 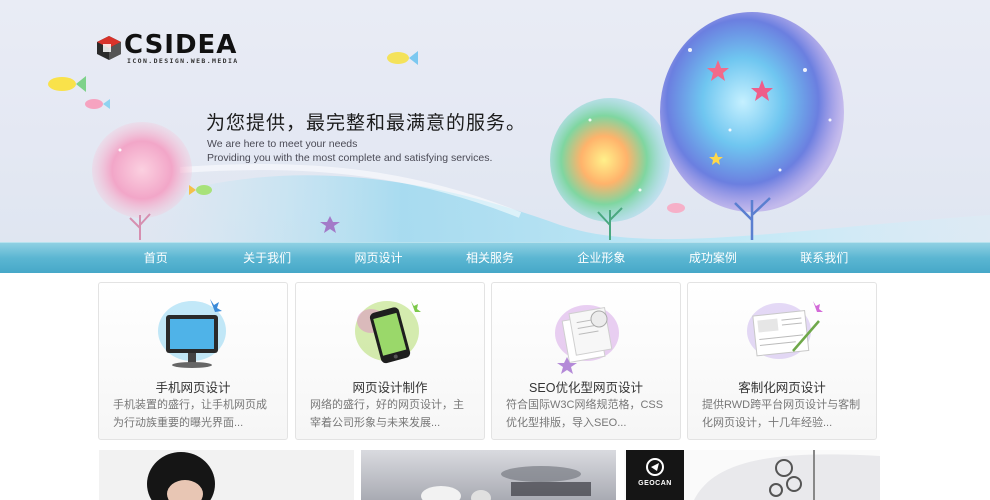 I want to click on wireframe-icon, so click(x=785, y=330).